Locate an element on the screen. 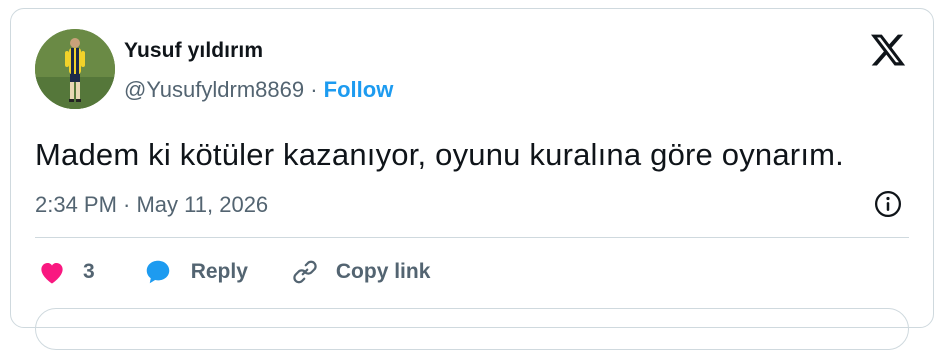 This screenshot has width=943, height=350. x-logo-icon is located at coordinates (888, 50).